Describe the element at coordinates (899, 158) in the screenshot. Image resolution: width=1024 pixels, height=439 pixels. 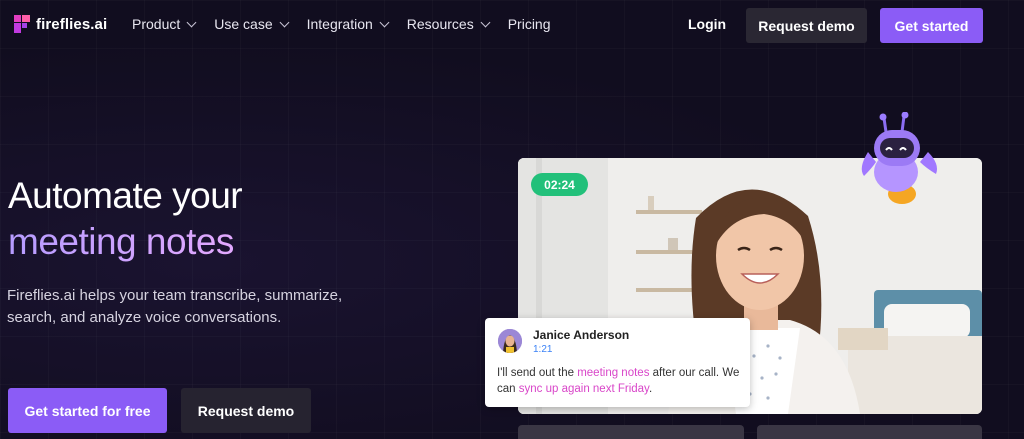
I see `fred-robot-mascot-icon` at that location.